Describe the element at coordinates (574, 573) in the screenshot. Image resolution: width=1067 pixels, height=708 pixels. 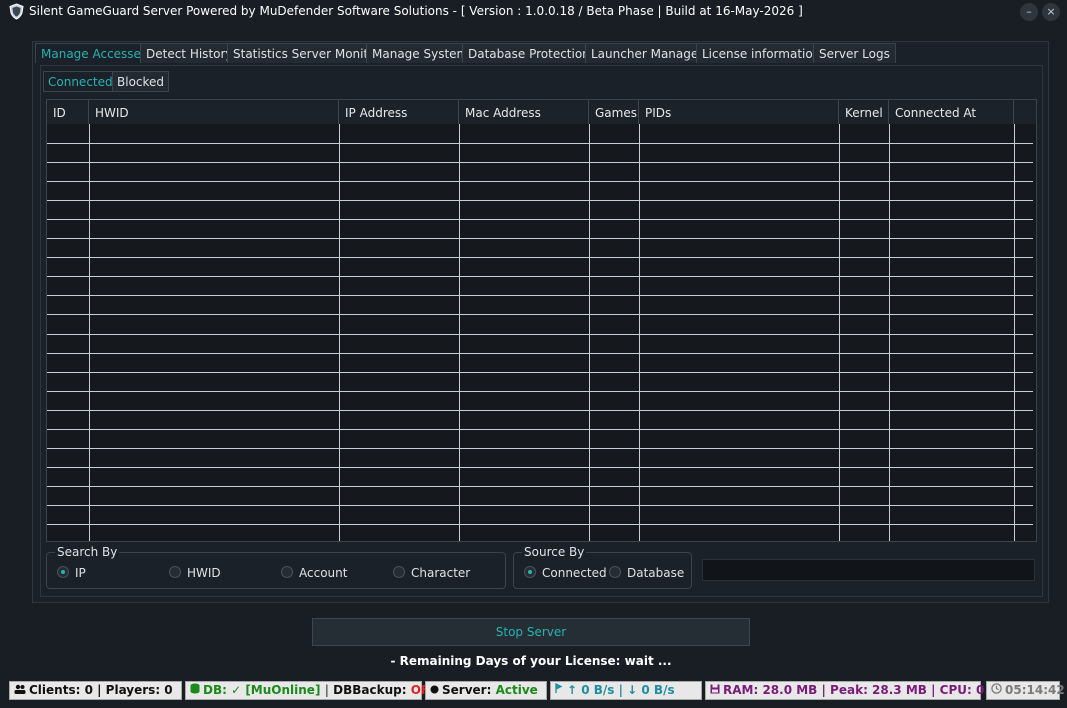
I see `radio-source-connected-label: Connected` at that location.